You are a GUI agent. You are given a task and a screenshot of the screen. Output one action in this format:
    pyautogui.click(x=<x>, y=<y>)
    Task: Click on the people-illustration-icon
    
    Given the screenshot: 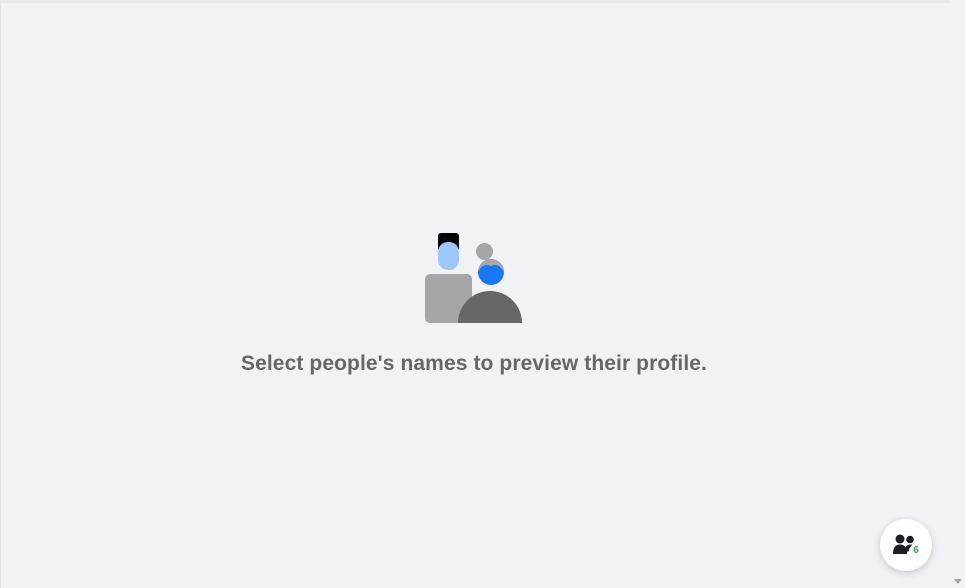 What is the action you would take?
    pyautogui.click(x=473, y=278)
    